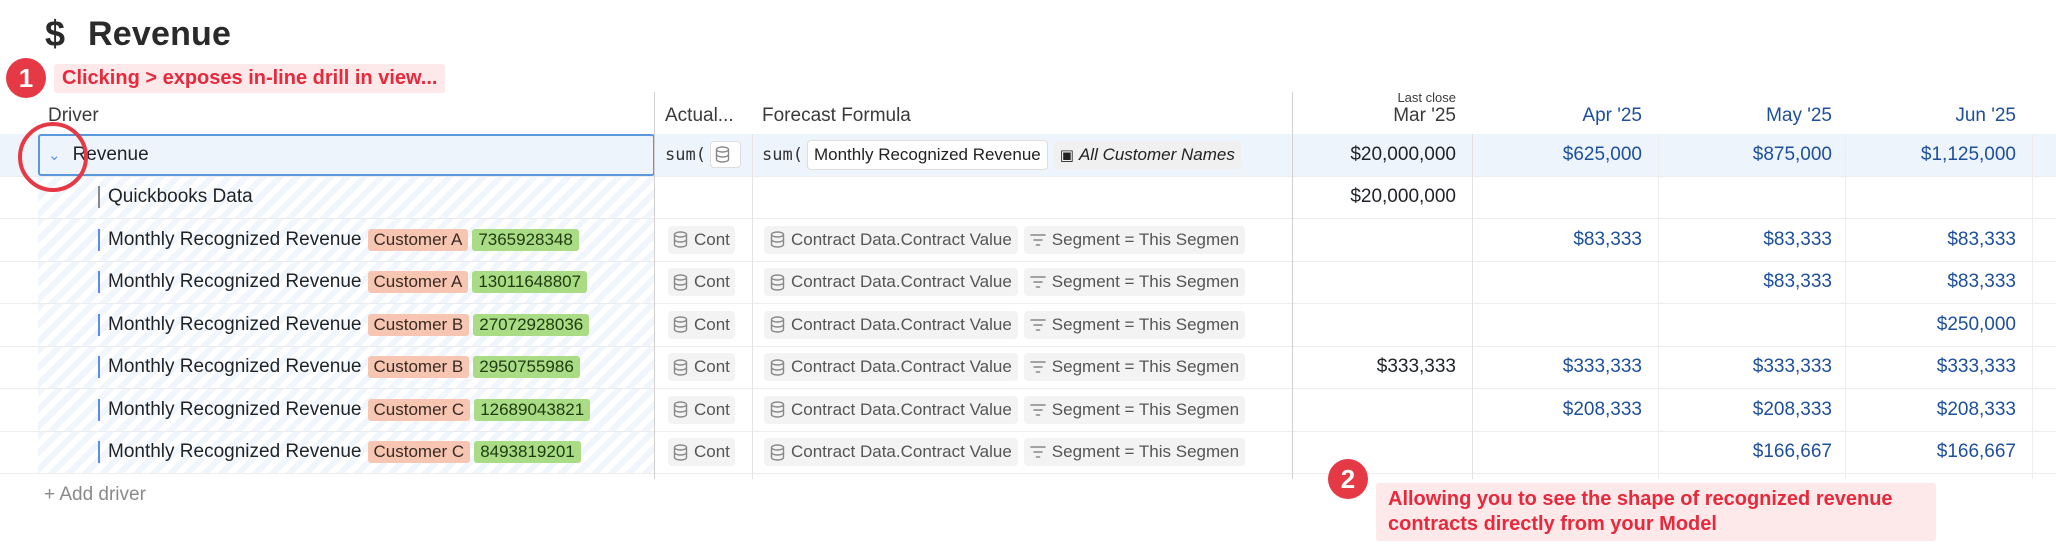  What do you see at coordinates (525, 239) in the screenshot?
I see `contract-id-tag: 7365928348` at bounding box center [525, 239].